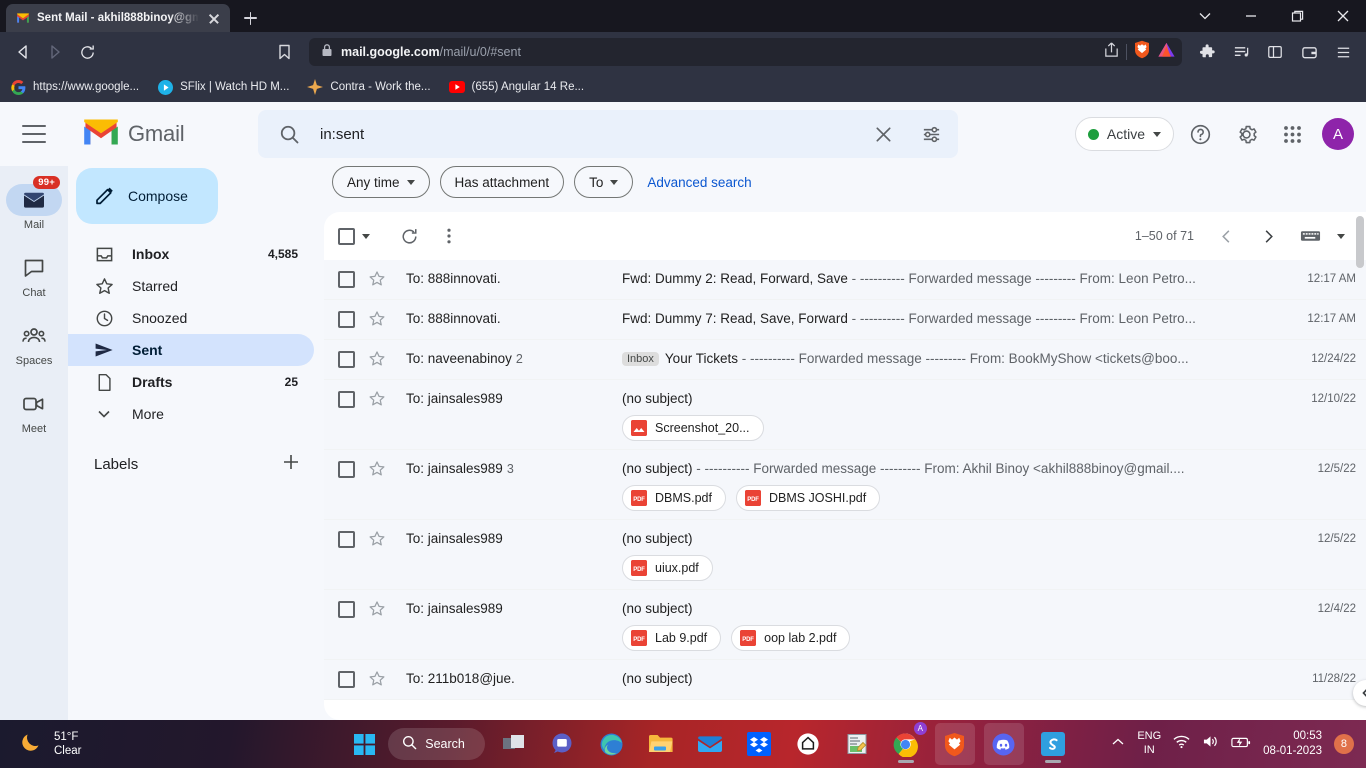 This screenshot has height=768, width=1366. Describe the element at coordinates (1124, 134) in the screenshot. I see `status-badge: Active` at that location.